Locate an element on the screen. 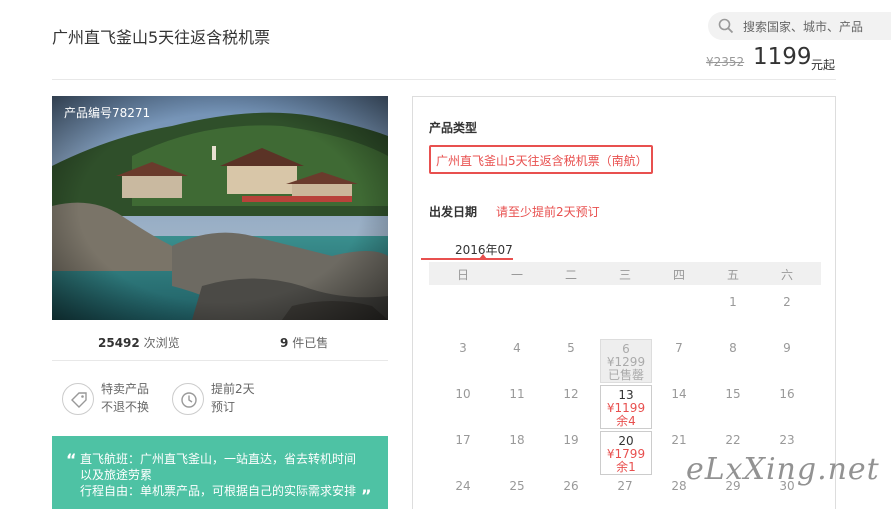 This screenshot has width=891, height=509. open-quote-icon: “ is located at coordinates (71, 459).